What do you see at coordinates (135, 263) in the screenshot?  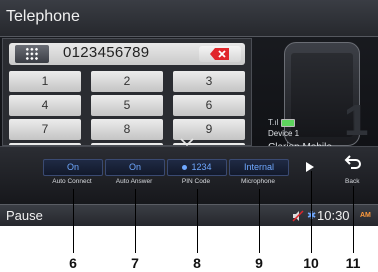 I see `callout-7: 7` at bounding box center [135, 263].